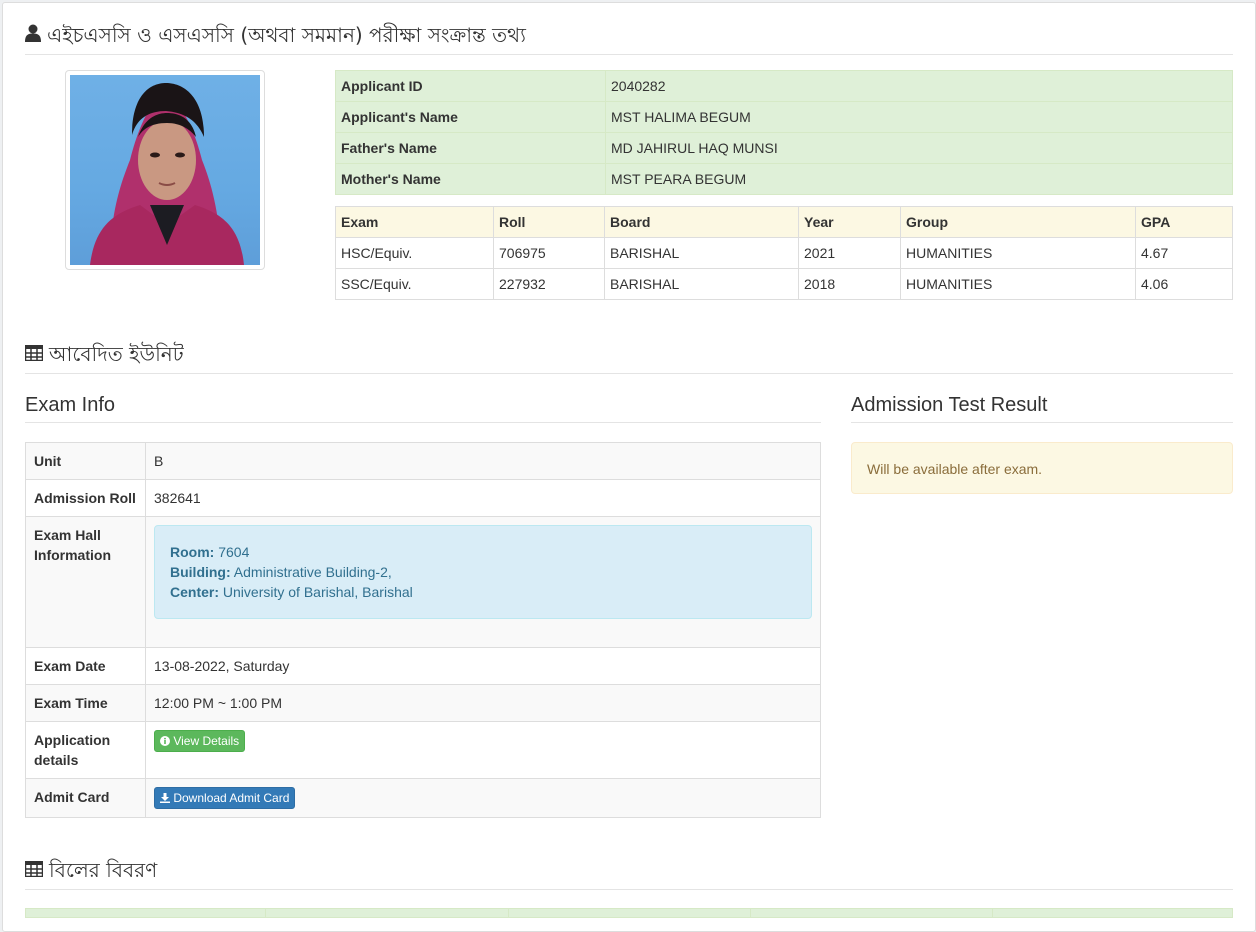 Image resolution: width=1256 pixels, height=932 pixels. I want to click on view-details-button: View Details, so click(200, 741).